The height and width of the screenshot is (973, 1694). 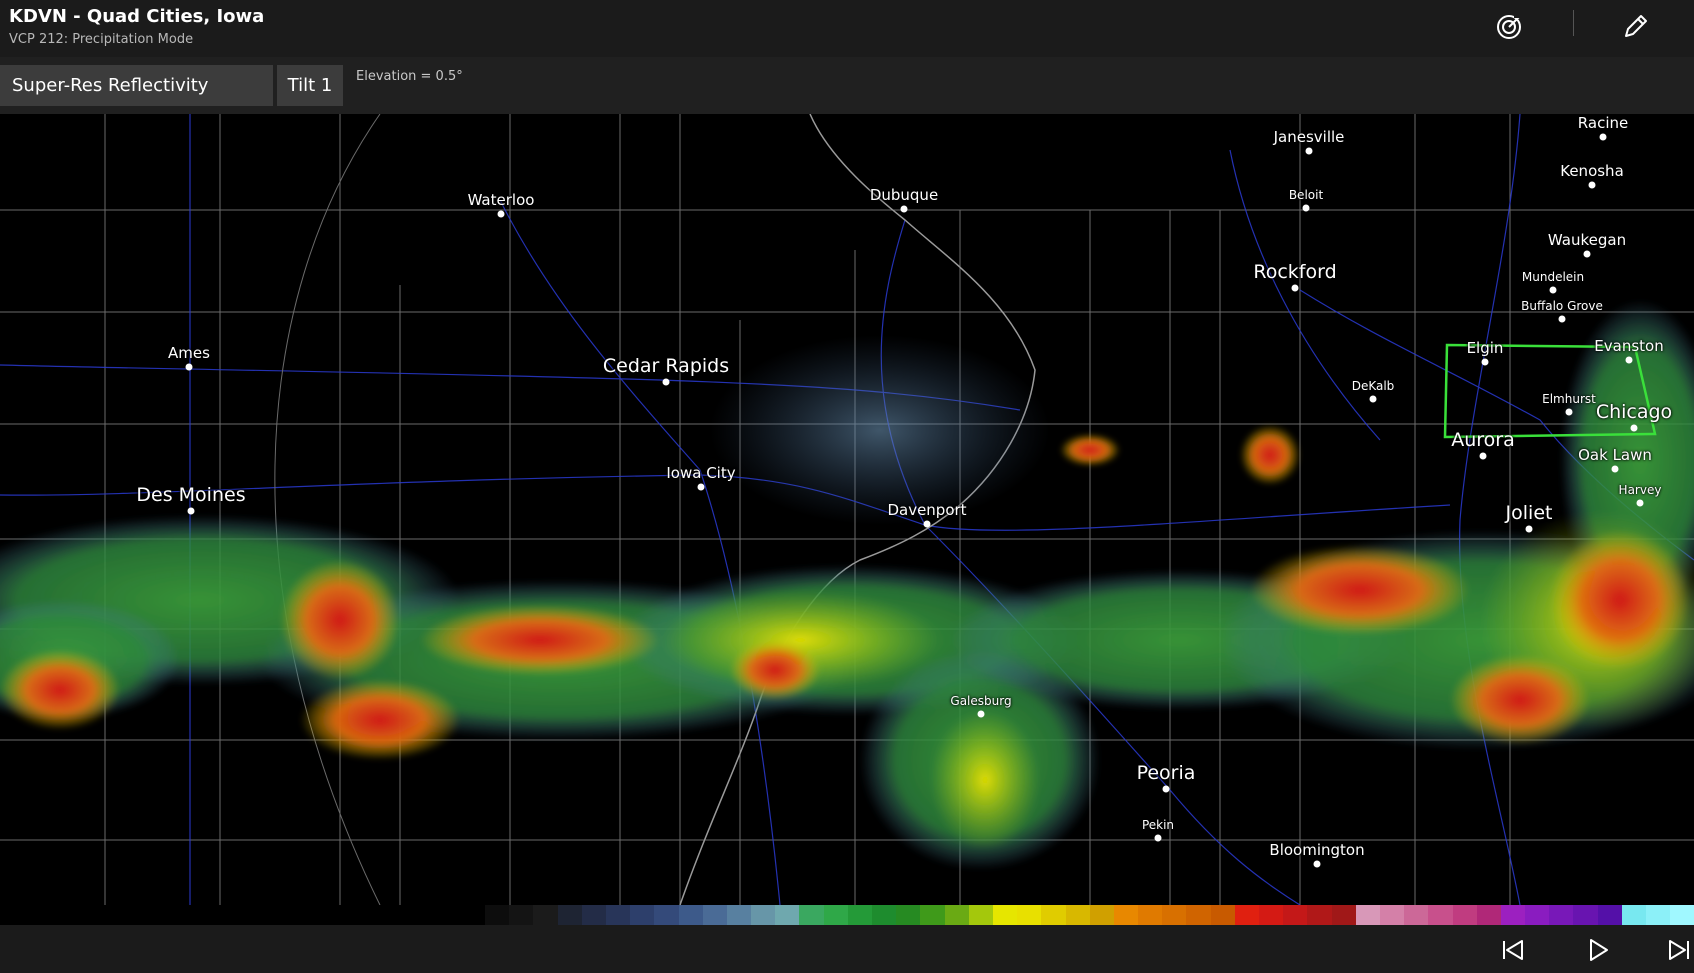 I want to click on city-marker-dubuque, so click(x=904, y=209).